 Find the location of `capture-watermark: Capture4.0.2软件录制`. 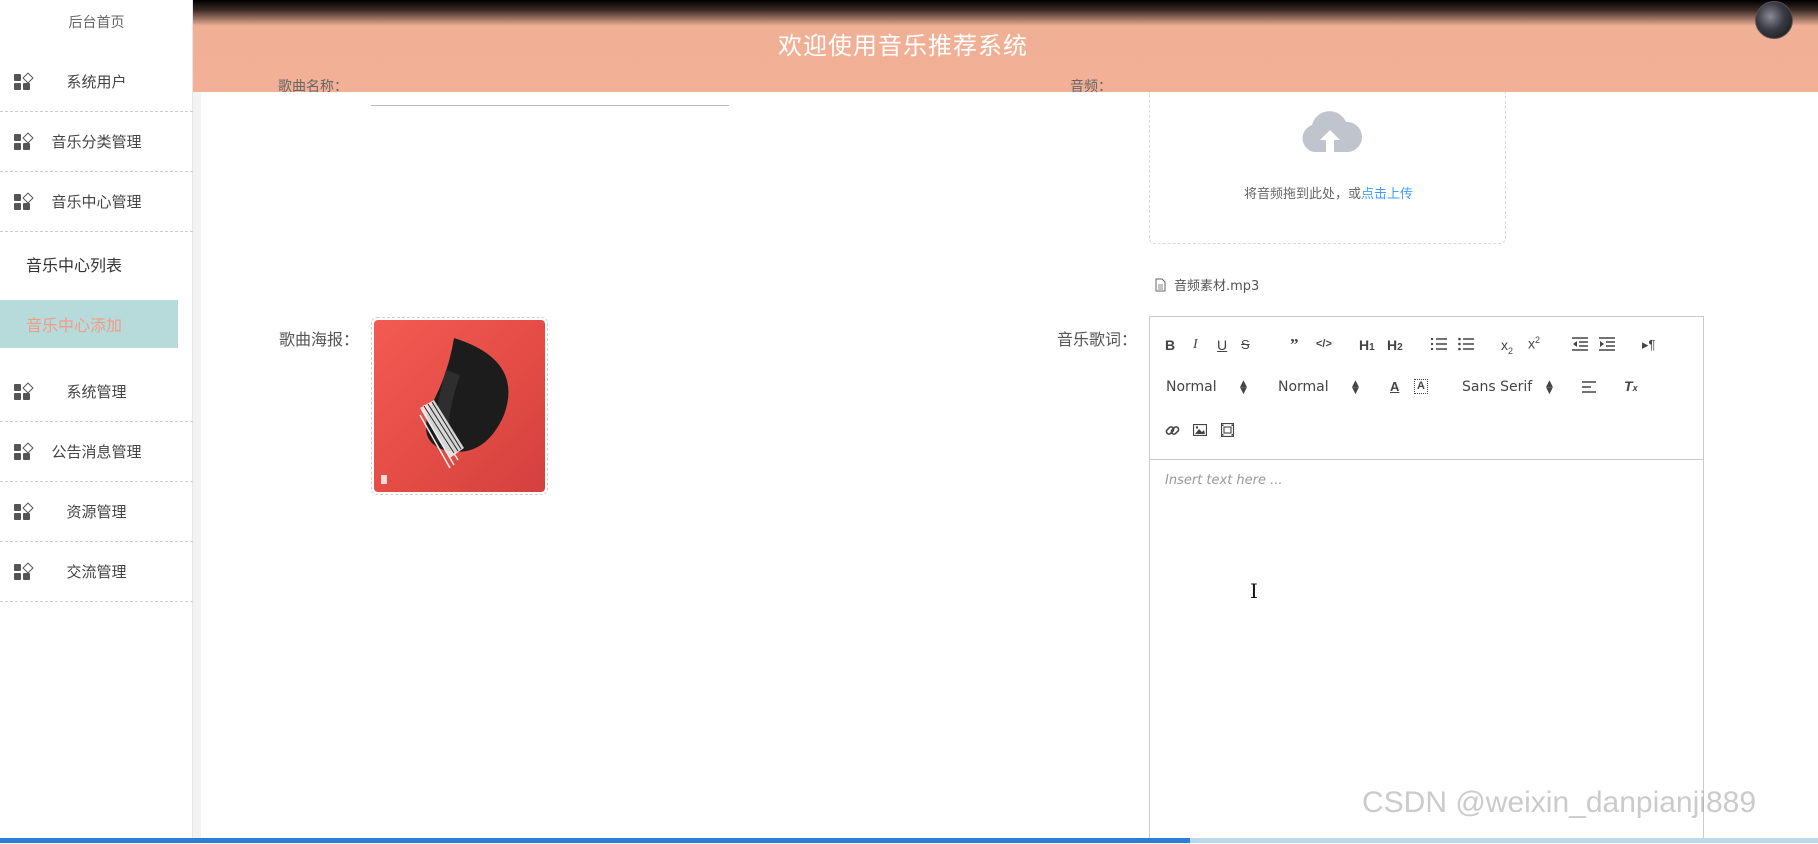

capture-watermark: Capture4.0.2软件录制 is located at coordinates (59, 9).